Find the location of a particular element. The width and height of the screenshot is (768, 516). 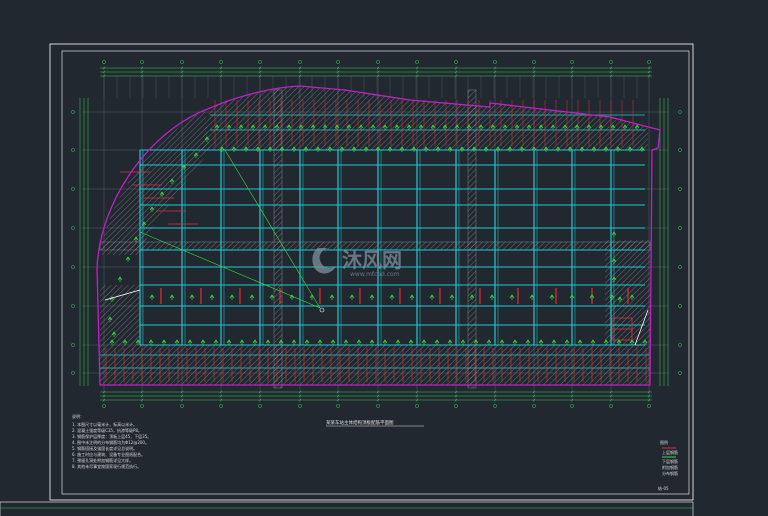

notes-line: 2. 混凝土强度等级C35，抗渗等级P8。 is located at coordinates (107, 430).